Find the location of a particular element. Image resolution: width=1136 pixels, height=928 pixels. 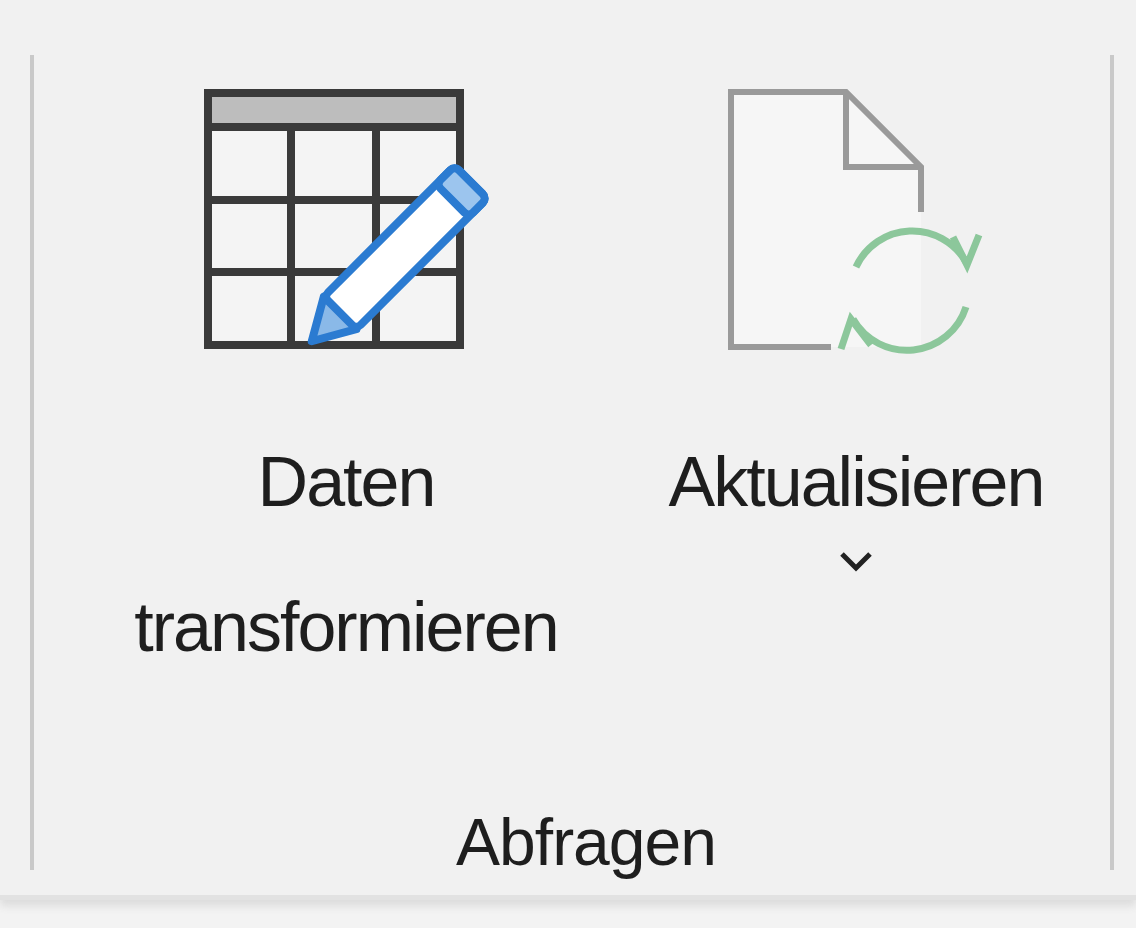

group-label: Abfragen is located at coordinates (586, 842).